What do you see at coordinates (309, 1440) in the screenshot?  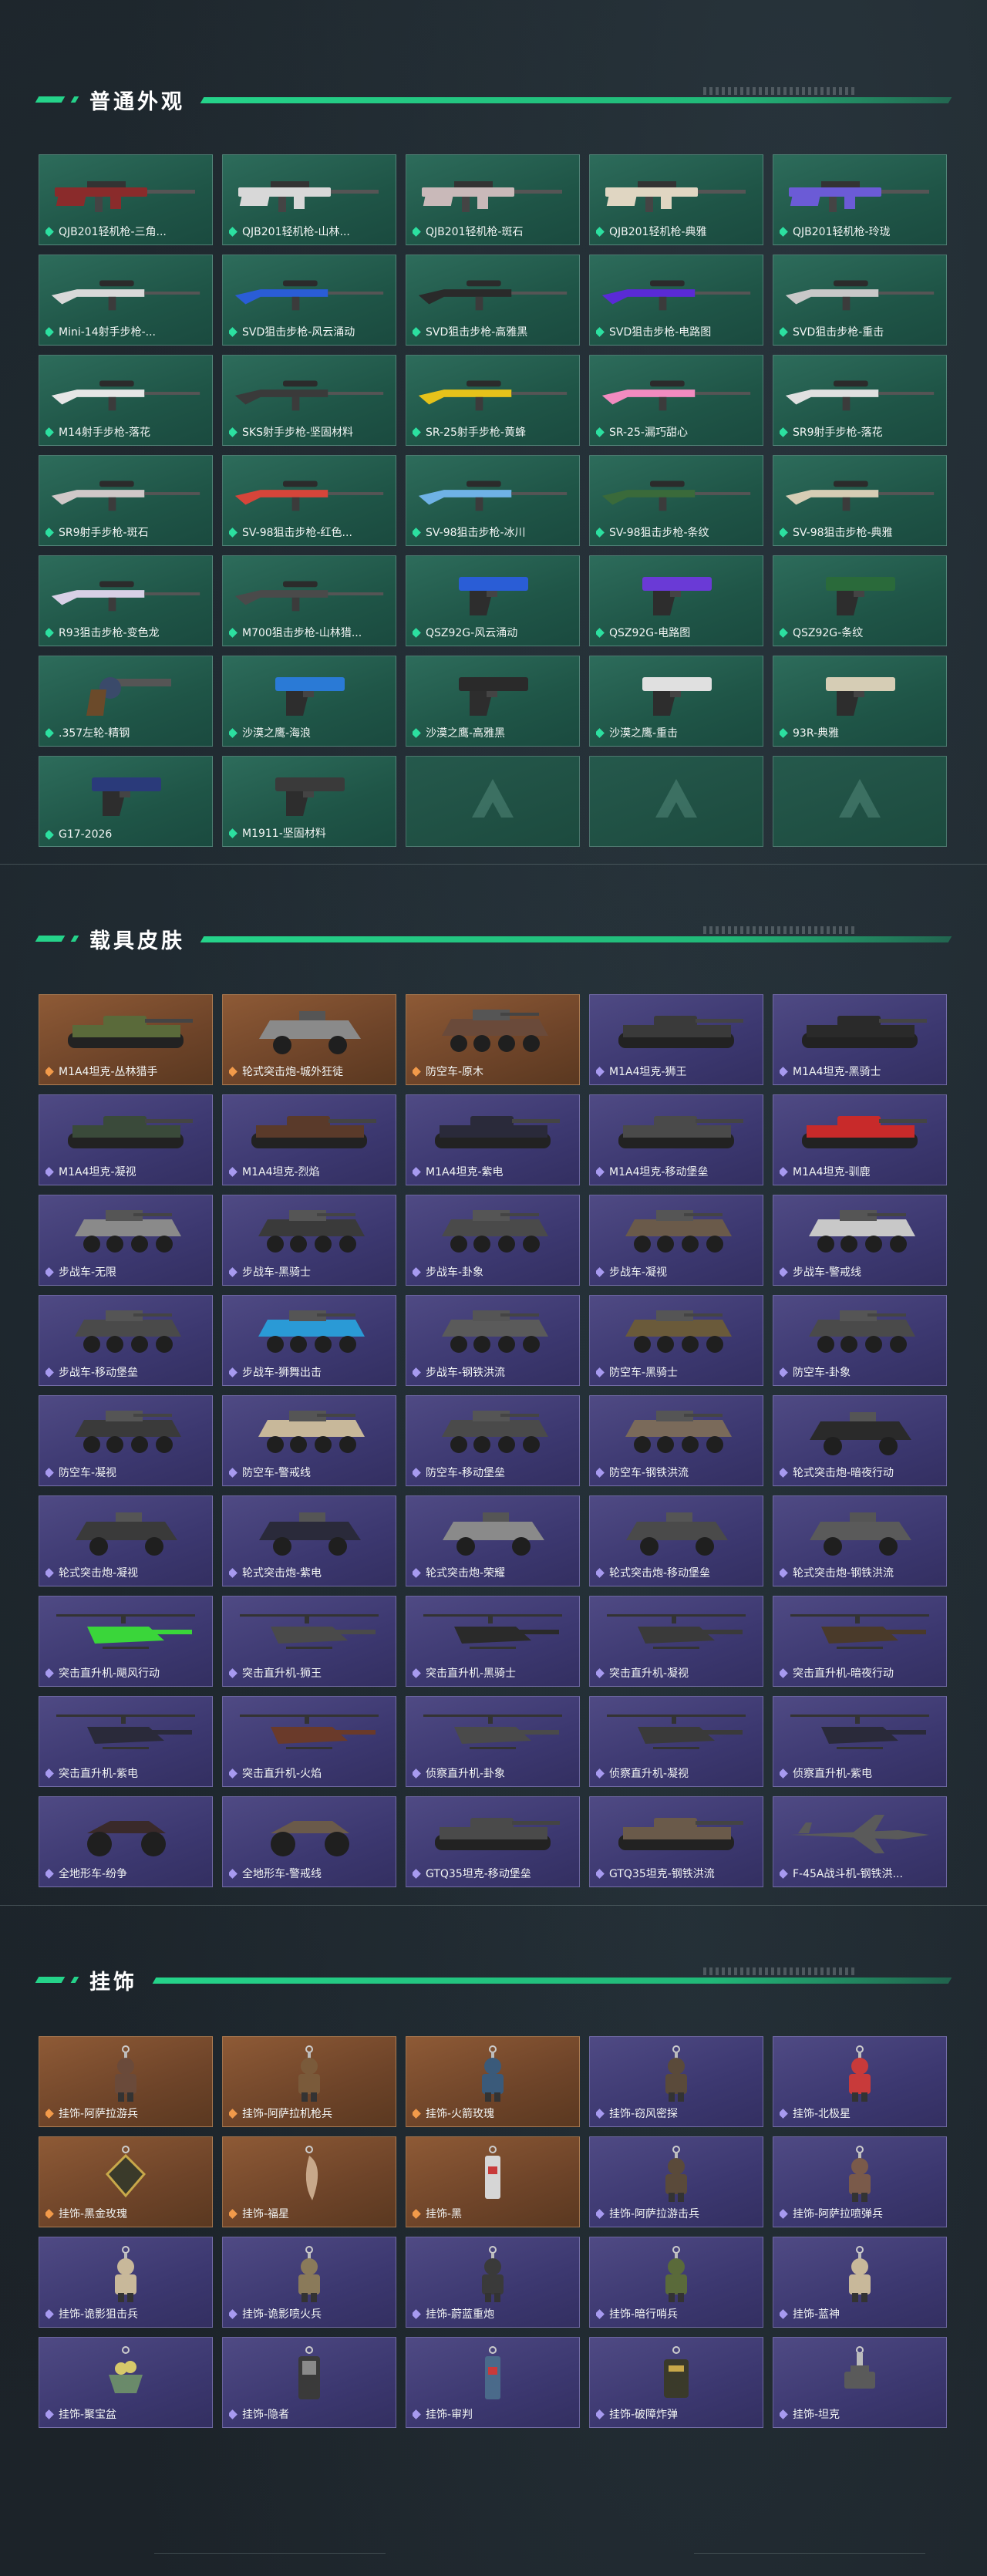 I see `skin-card: 防空车-警戒线` at bounding box center [309, 1440].